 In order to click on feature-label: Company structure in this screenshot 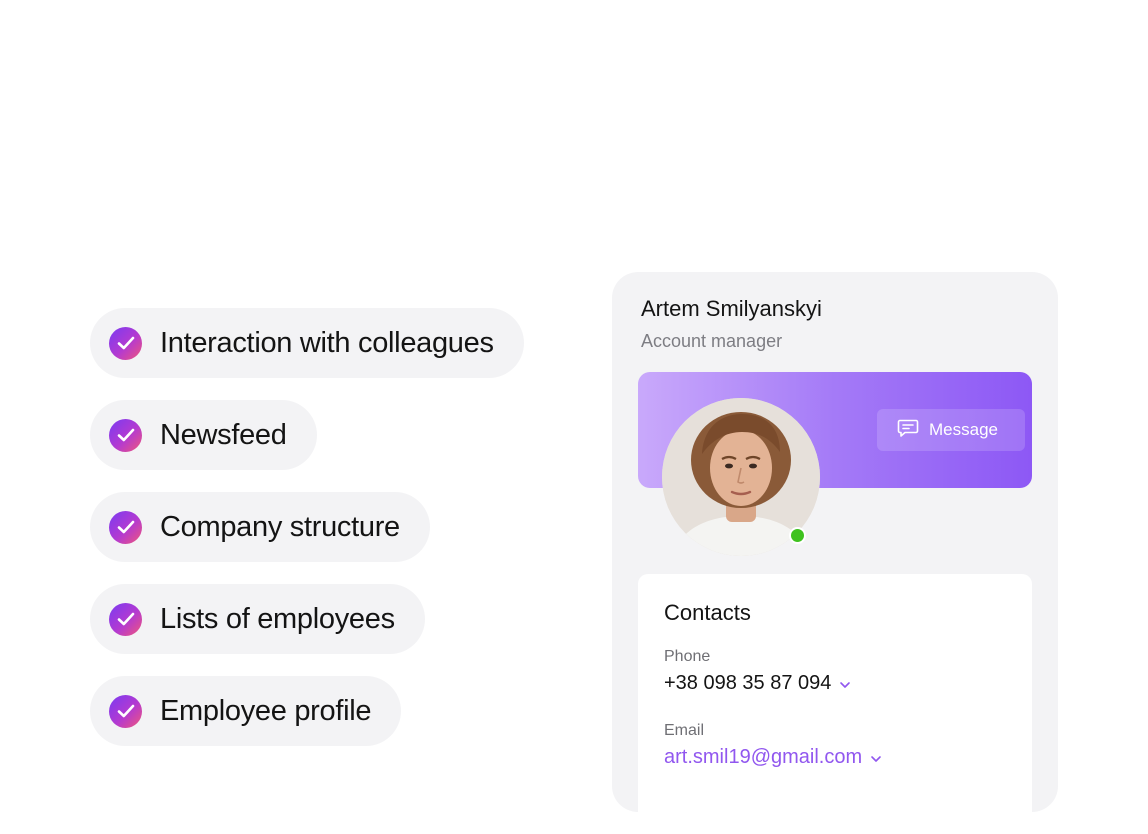, I will do `click(280, 526)`.